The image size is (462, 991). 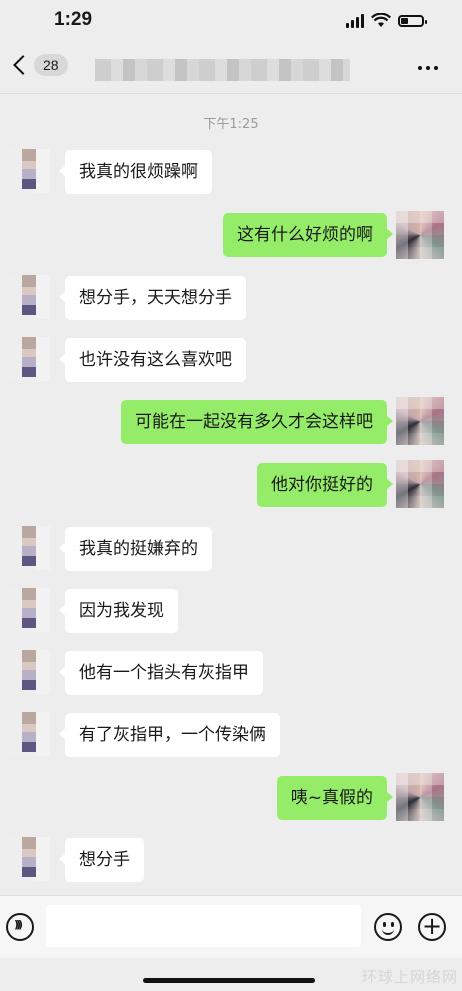 I want to click on message-bubble-received: 因为我发现, so click(x=118, y=611).